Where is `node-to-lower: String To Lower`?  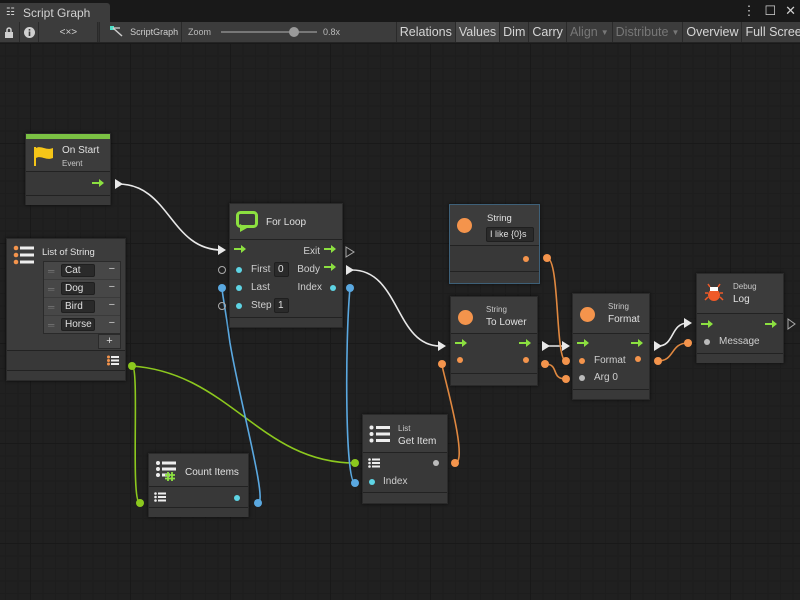
node-to-lower: String To Lower is located at coordinates (494, 341).